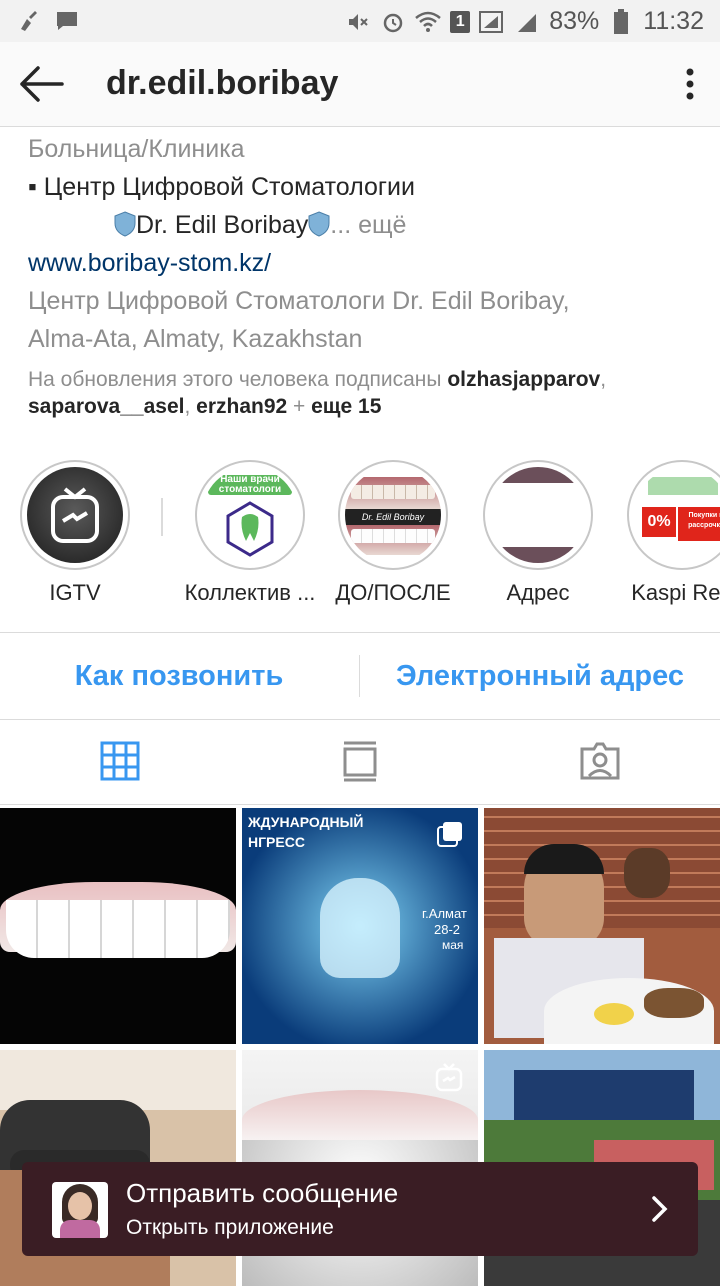 This screenshot has width=720, height=1286. I want to click on more-vertical-icon, so click(690, 84).